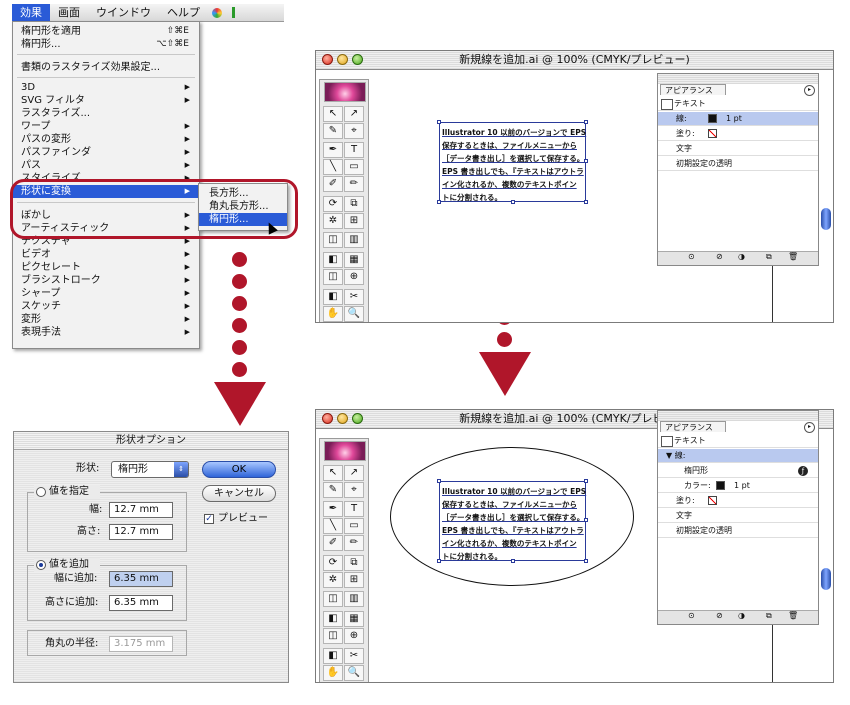  What do you see at coordinates (738, 486) in the screenshot?
I see `appearance-row-color: カラー: 1 pt` at bounding box center [738, 486].